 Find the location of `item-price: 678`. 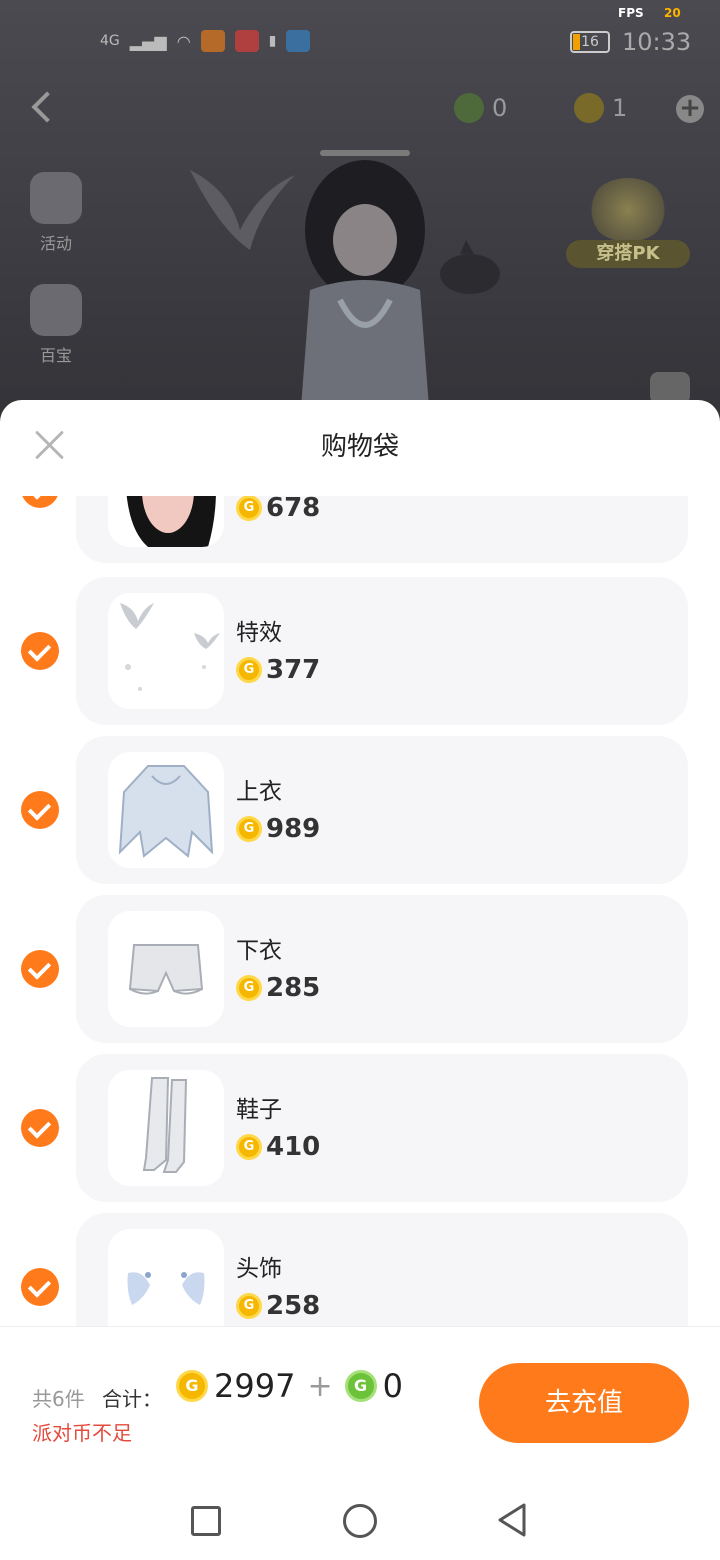

item-price: 678 is located at coordinates (278, 509).